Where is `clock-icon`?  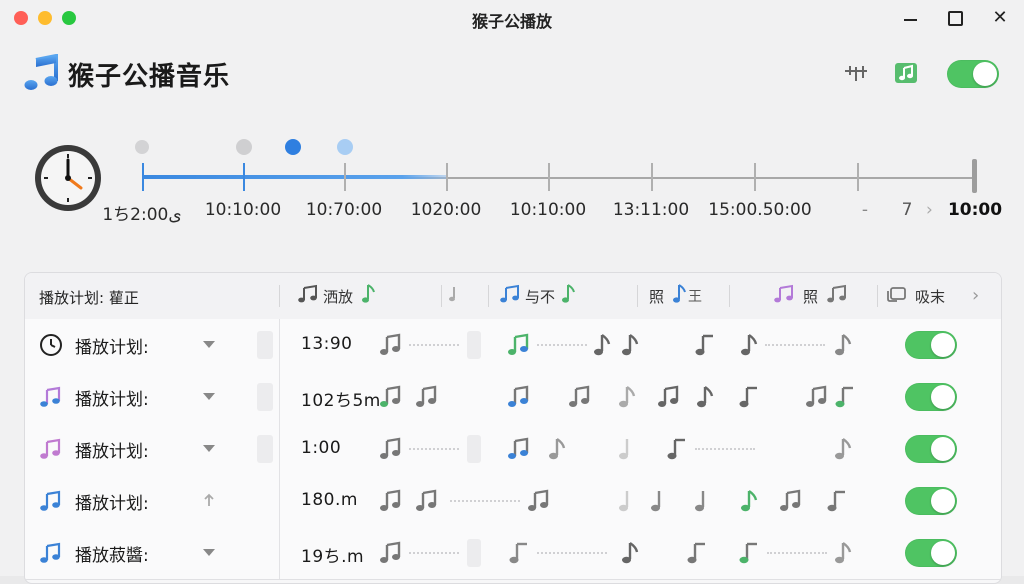
clock-icon is located at coordinates (68, 178).